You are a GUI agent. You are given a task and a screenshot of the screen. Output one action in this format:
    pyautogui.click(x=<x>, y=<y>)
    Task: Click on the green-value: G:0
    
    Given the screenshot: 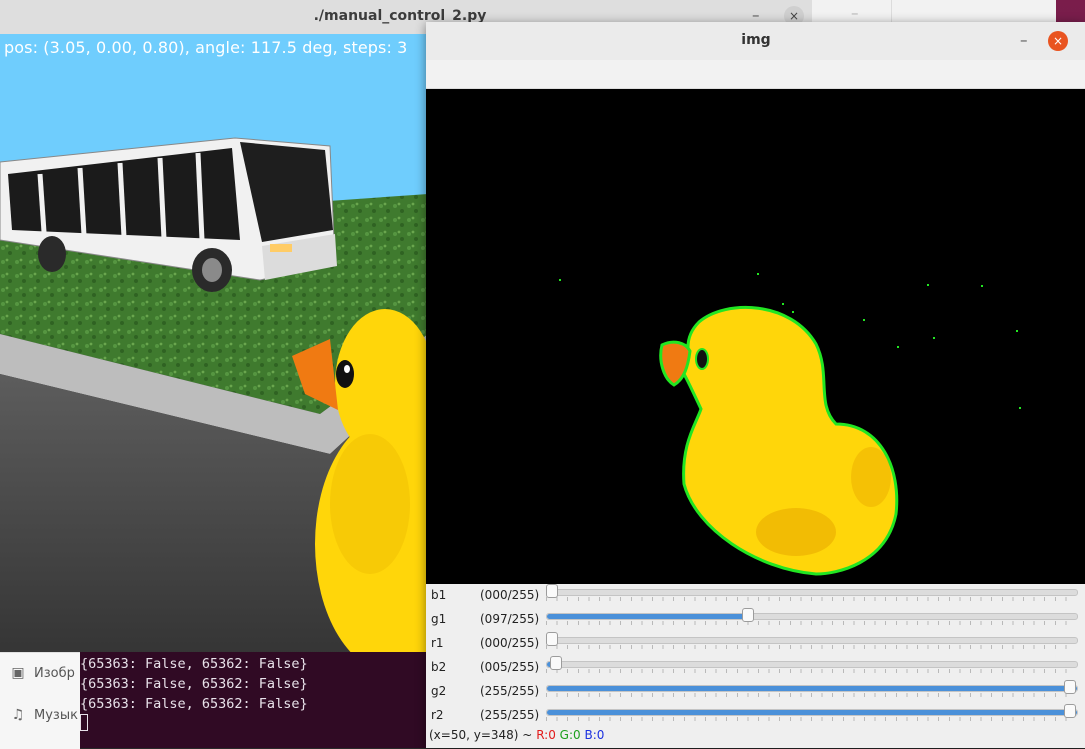 What is the action you would take?
    pyautogui.click(x=570, y=735)
    